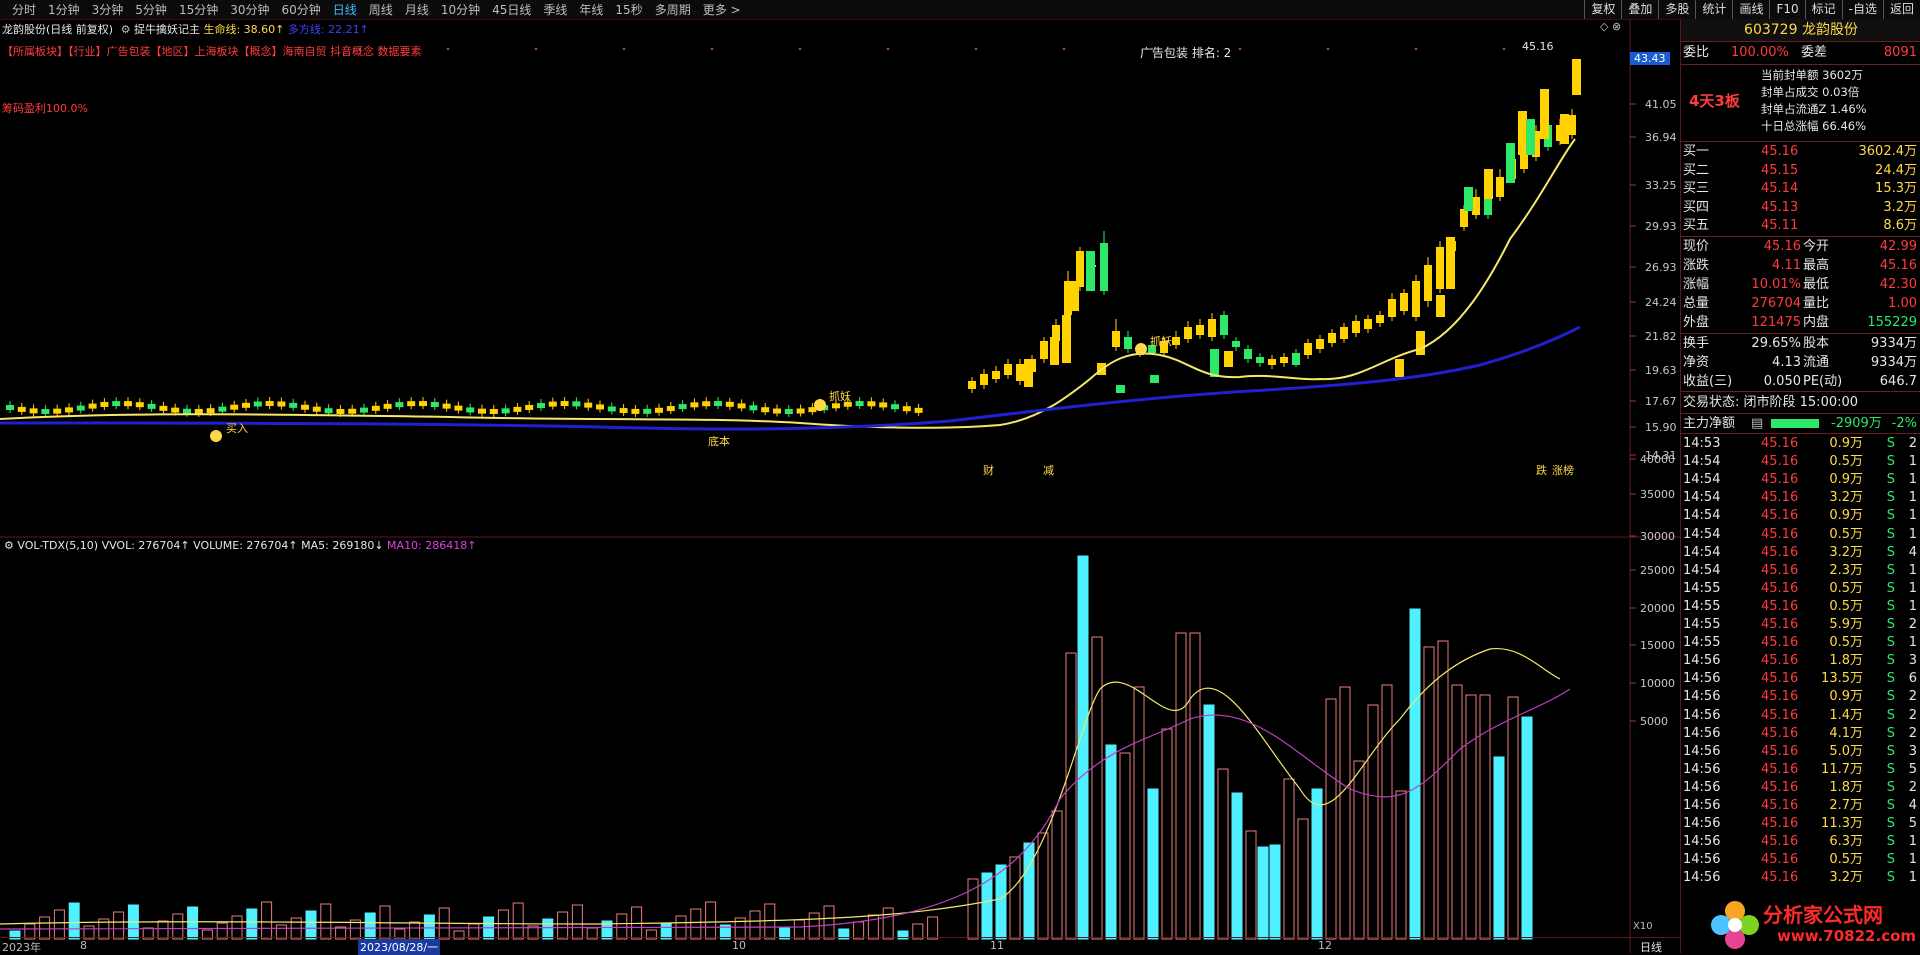 This screenshot has height=955, width=1920. Describe the element at coordinates (722, 10) in the screenshot. I see `tab-period: 更多 >` at that location.